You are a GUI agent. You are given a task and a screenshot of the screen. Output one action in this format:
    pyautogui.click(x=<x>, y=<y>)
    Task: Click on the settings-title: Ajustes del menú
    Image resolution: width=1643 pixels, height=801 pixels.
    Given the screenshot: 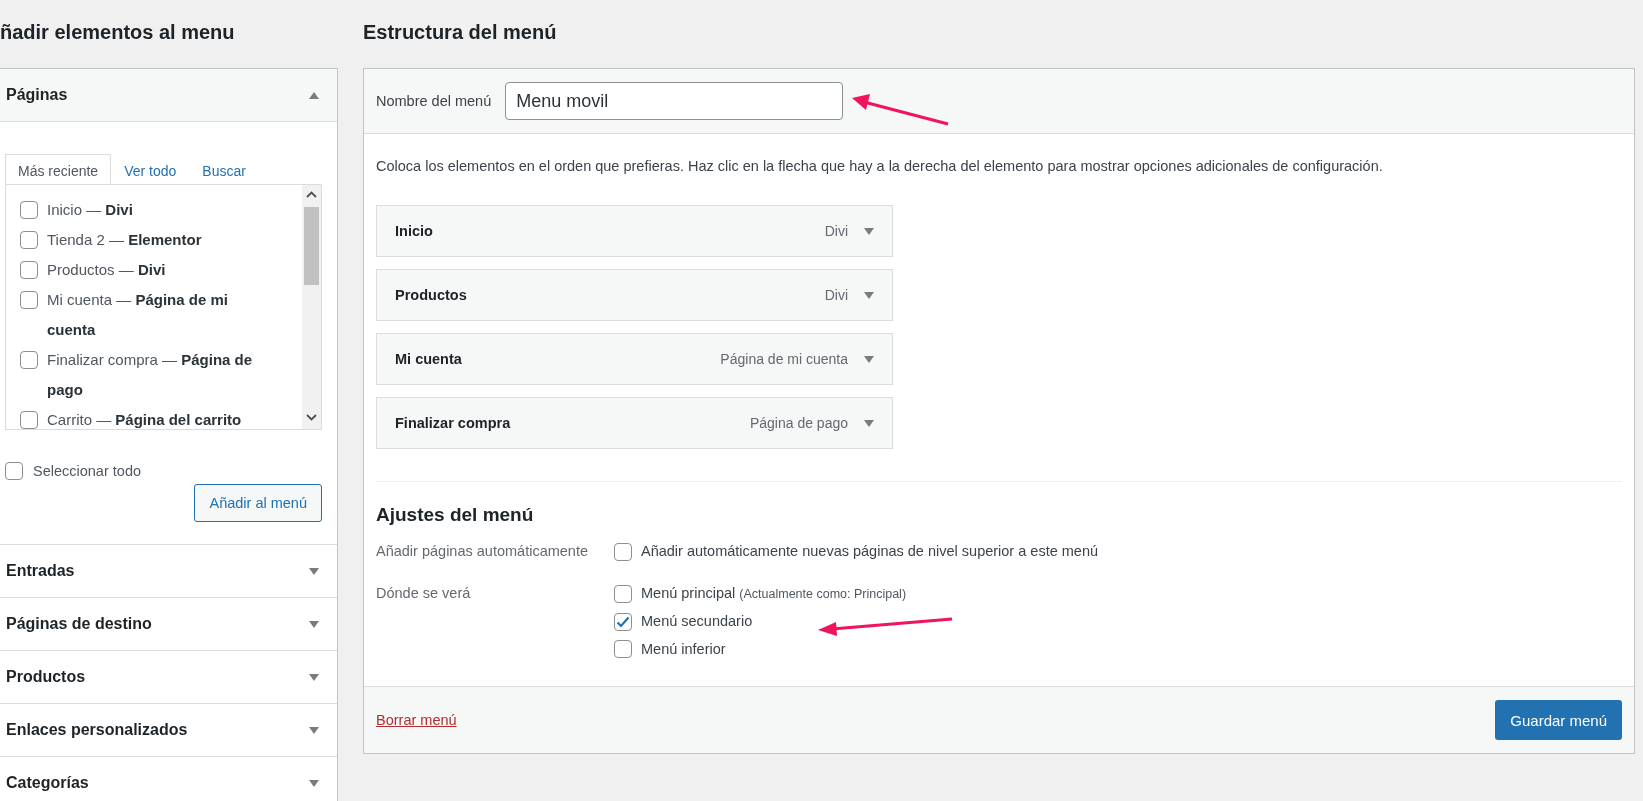 What is the action you would take?
    pyautogui.click(x=455, y=515)
    